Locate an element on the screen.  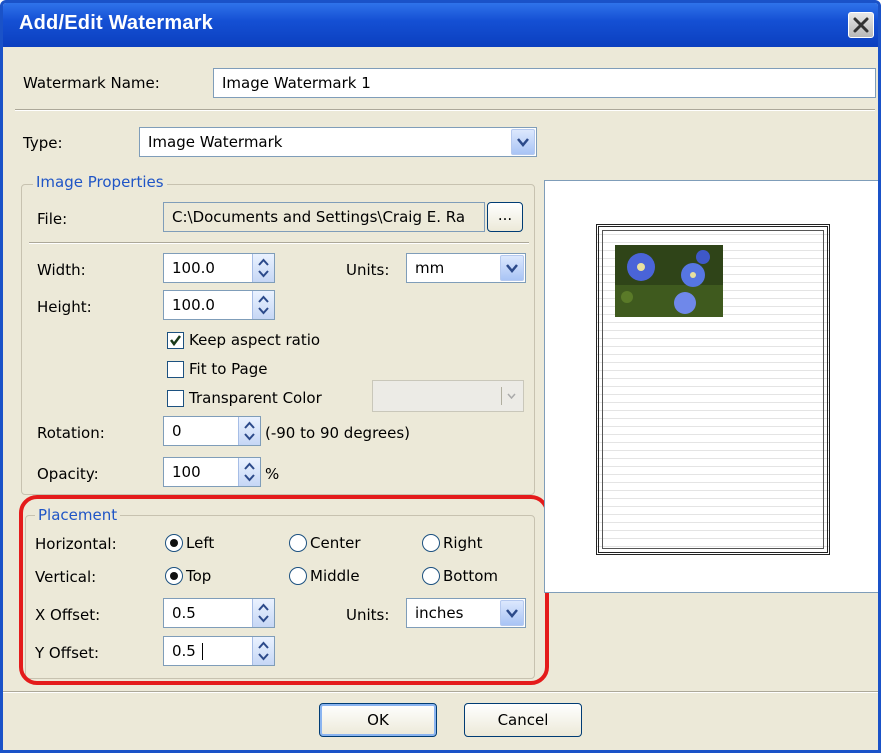
rotation-spinner: 0 is located at coordinates (212, 431).